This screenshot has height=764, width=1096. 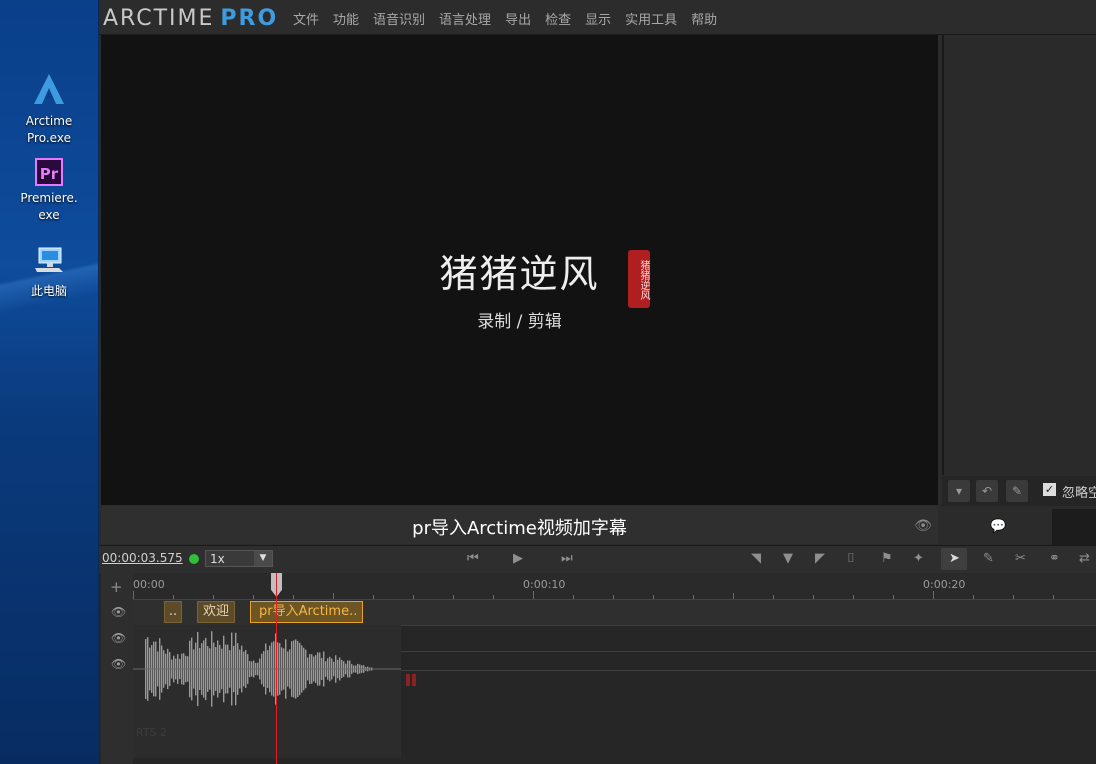 What do you see at coordinates (263, 558) in the screenshot?
I see `chevron-down-icon: ▼` at bounding box center [263, 558].